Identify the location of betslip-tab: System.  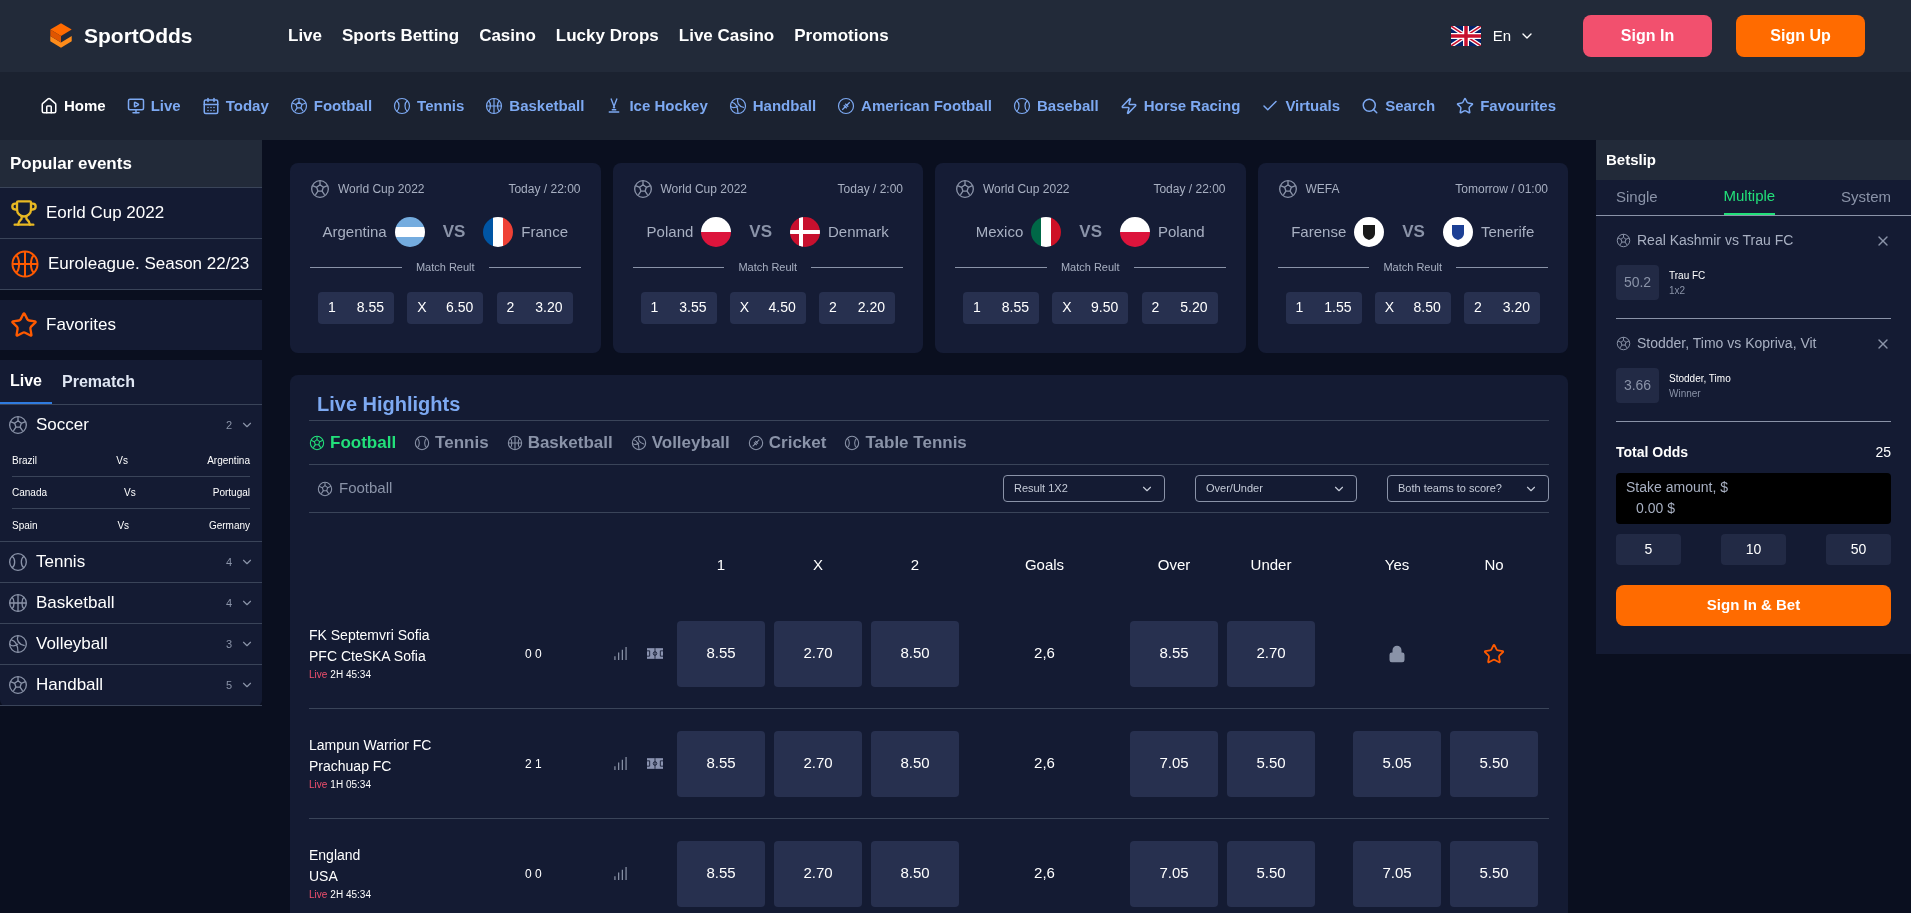
(1866, 197).